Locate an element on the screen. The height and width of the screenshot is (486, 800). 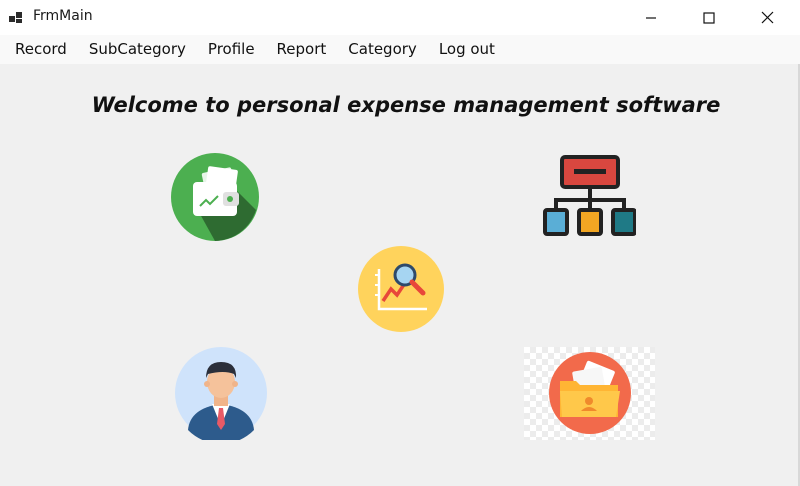
menu-item-category: Category is located at coordinates (382, 49).